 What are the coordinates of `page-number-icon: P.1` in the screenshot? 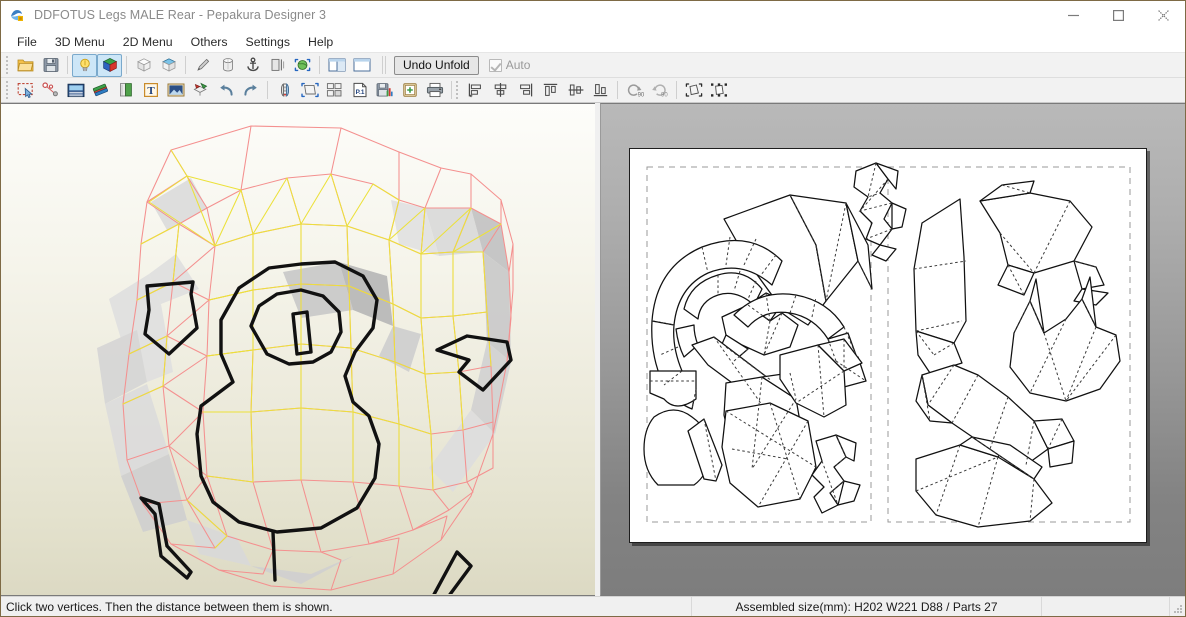 It's located at (359, 90).